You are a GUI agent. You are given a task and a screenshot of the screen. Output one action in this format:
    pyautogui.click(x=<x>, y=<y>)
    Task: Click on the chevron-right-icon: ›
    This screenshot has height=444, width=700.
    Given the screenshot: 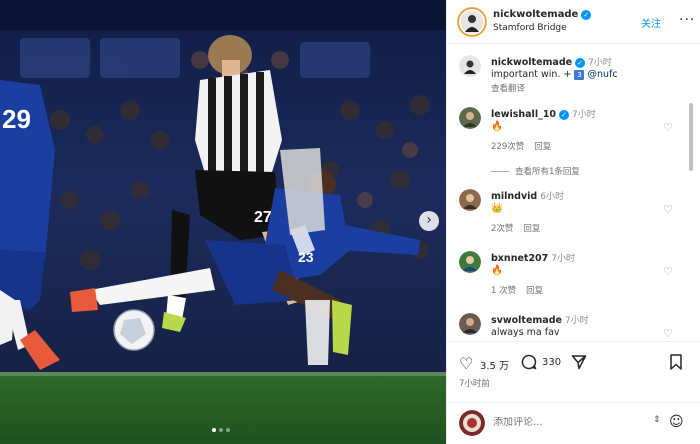 What is the action you would take?
    pyautogui.click(x=429, y=220)
    